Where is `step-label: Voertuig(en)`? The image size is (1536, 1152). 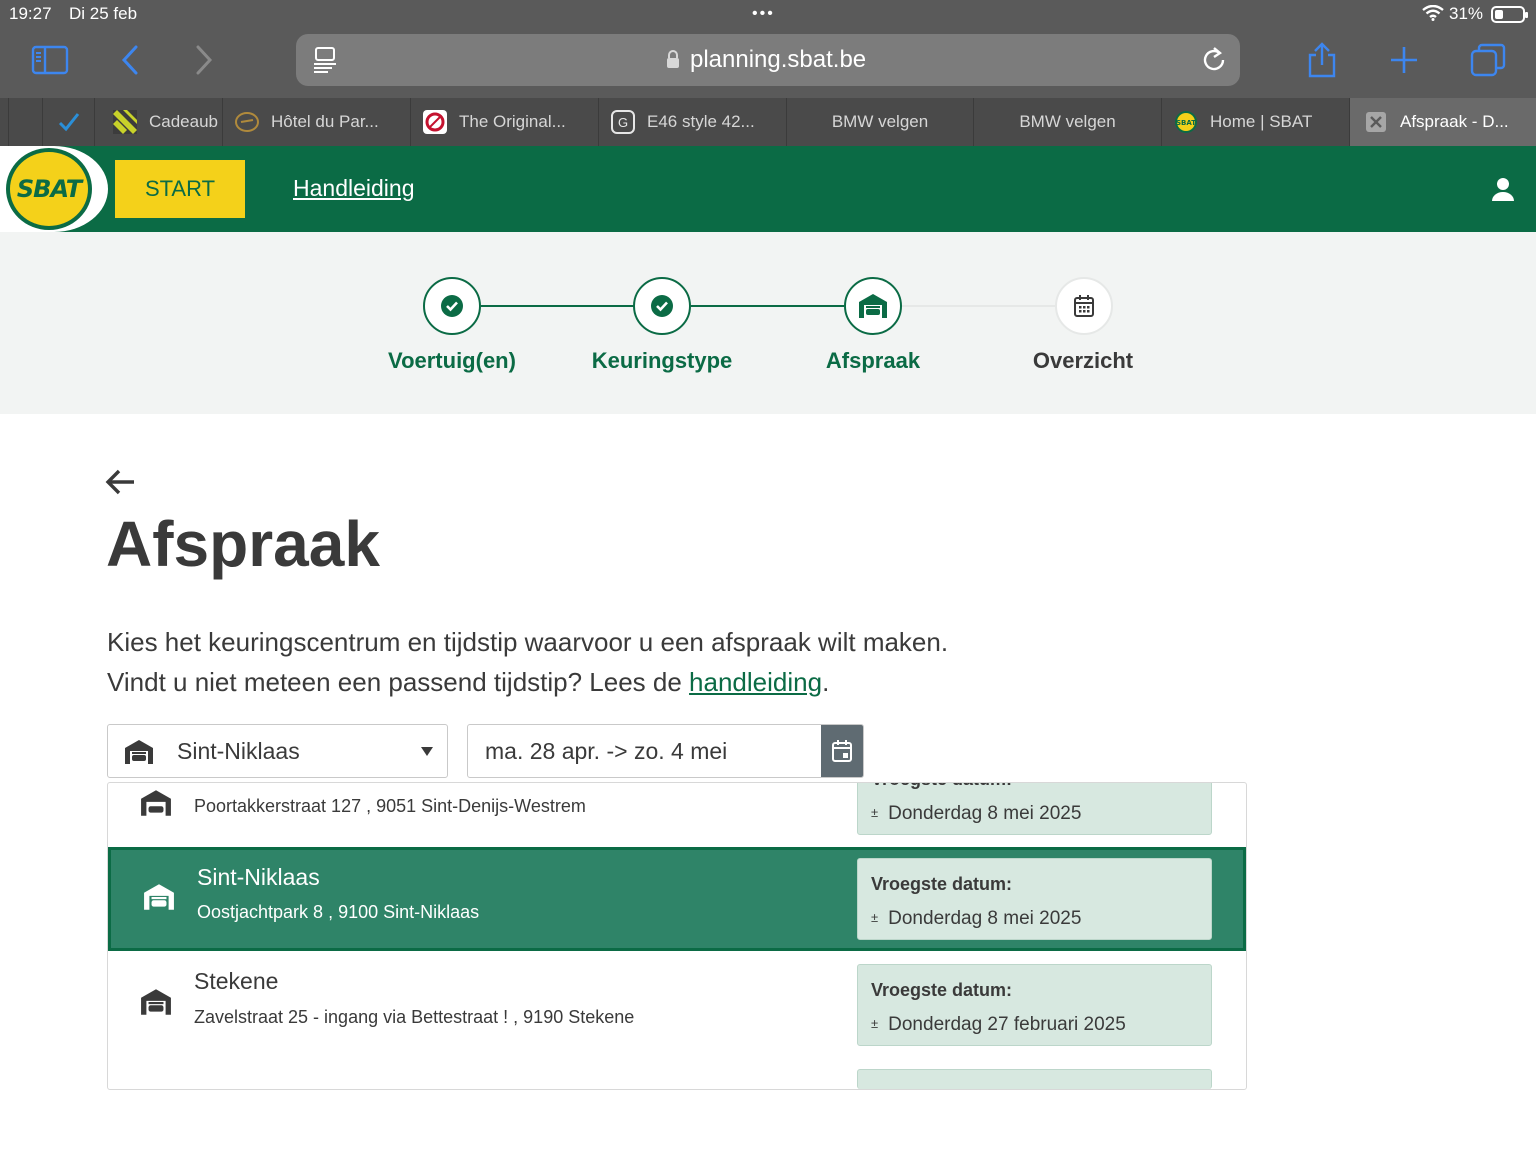
step-label: Voertuig(en) is located at coordinates (452, 360).